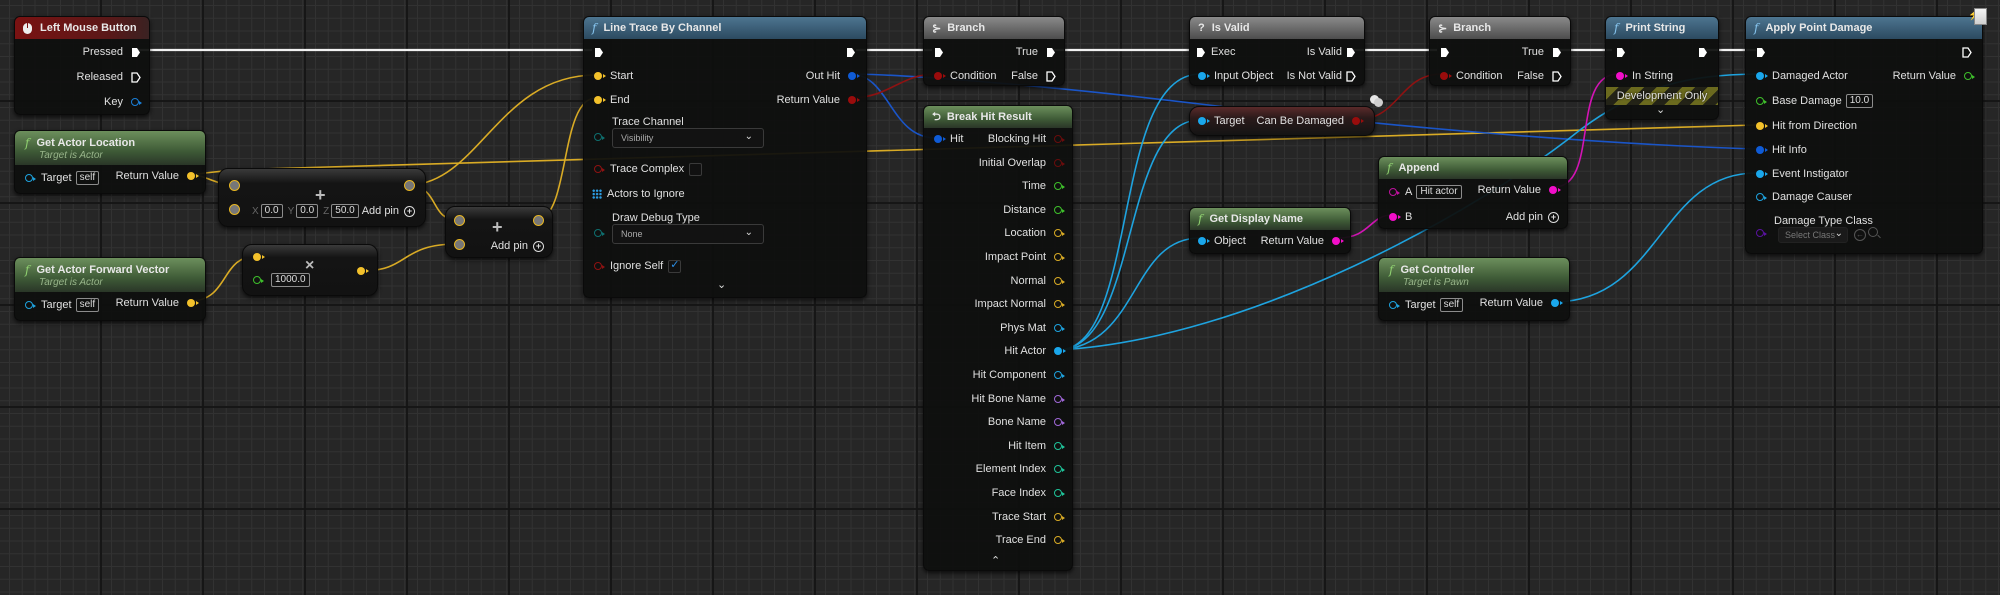  I want to click on pin-b: B, so click(1400, 217).